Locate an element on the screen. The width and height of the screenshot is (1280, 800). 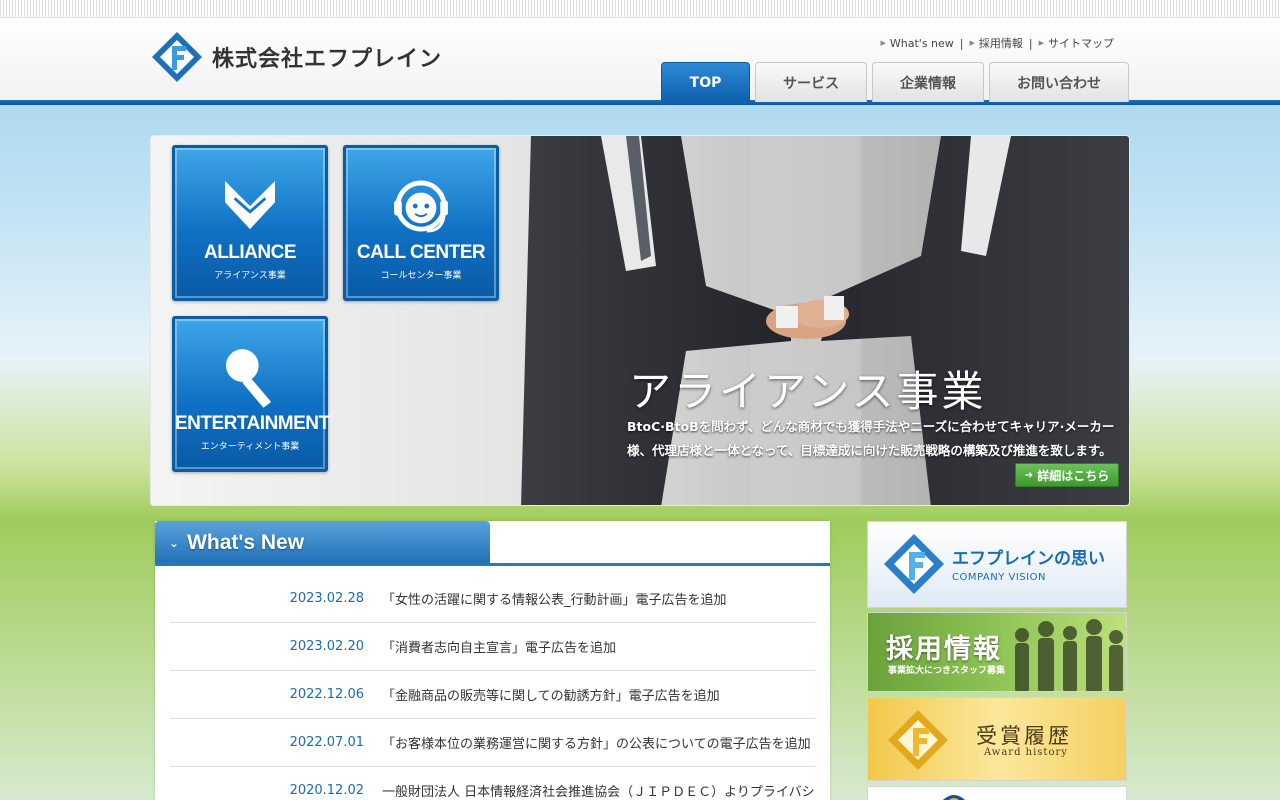
news-item: 2022.12.06 「金融商品の販売等に関しての勧誘方針」電子広告を追加 is located at coordinates (492, 695).